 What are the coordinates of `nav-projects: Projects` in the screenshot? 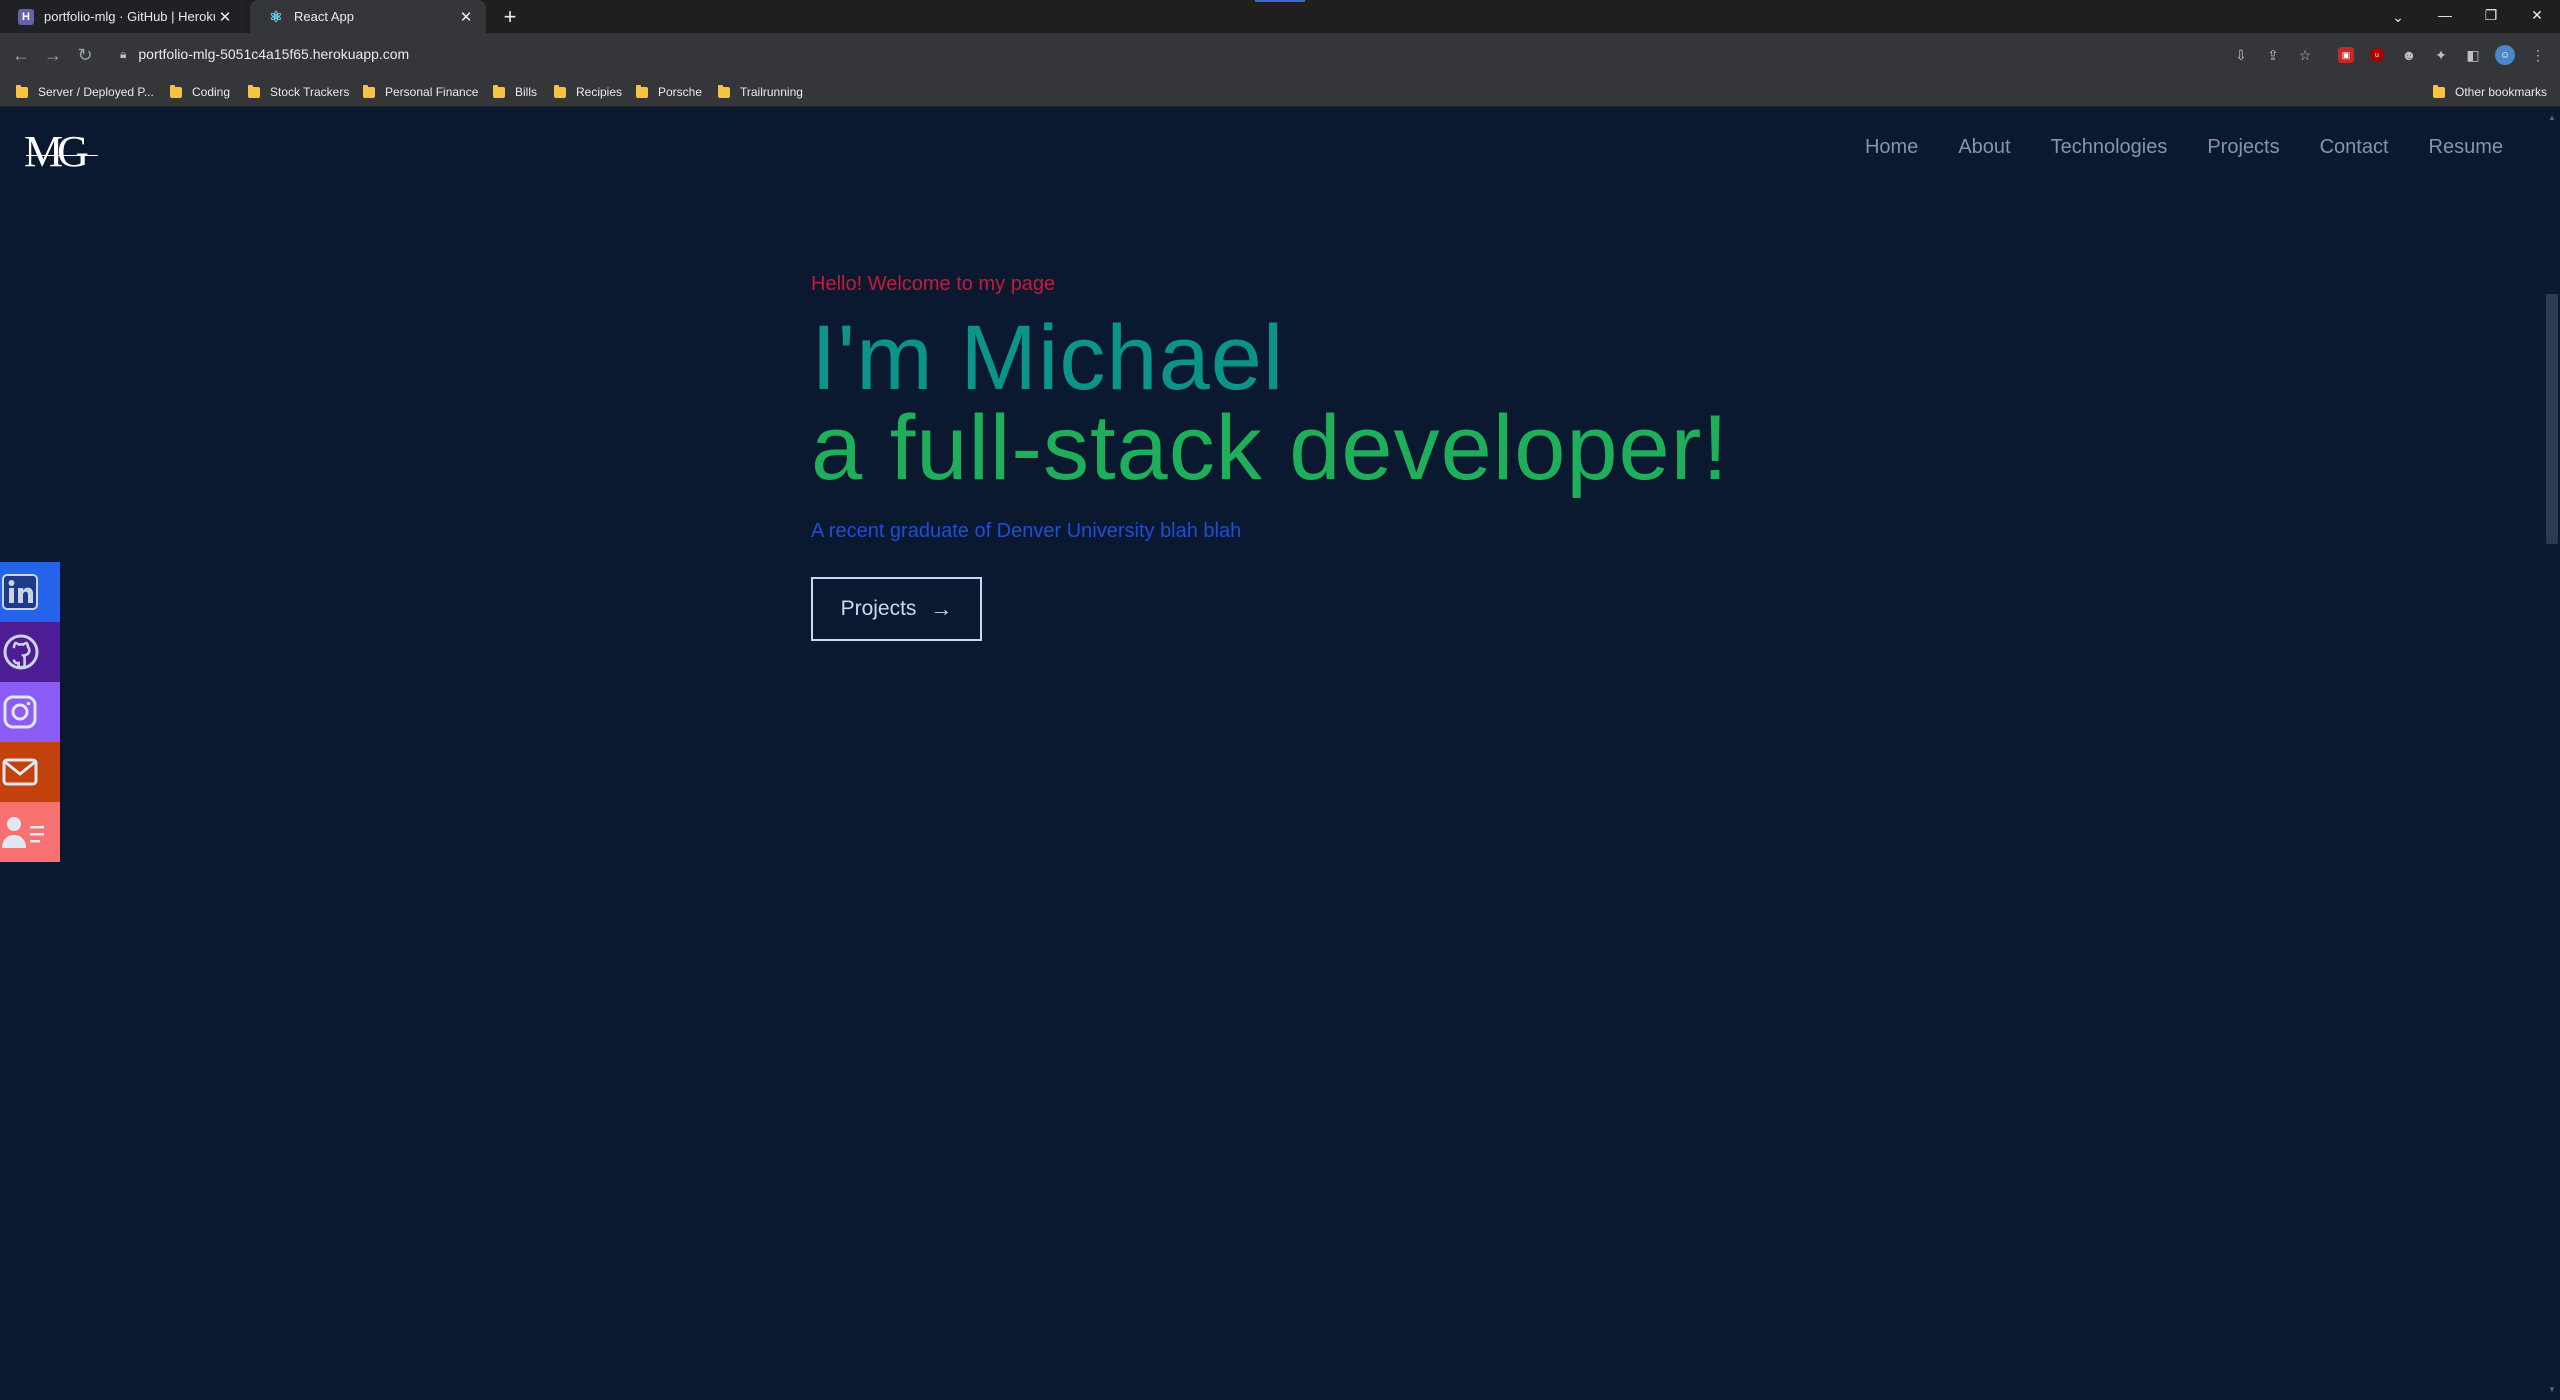 It's located at (2243, 147).